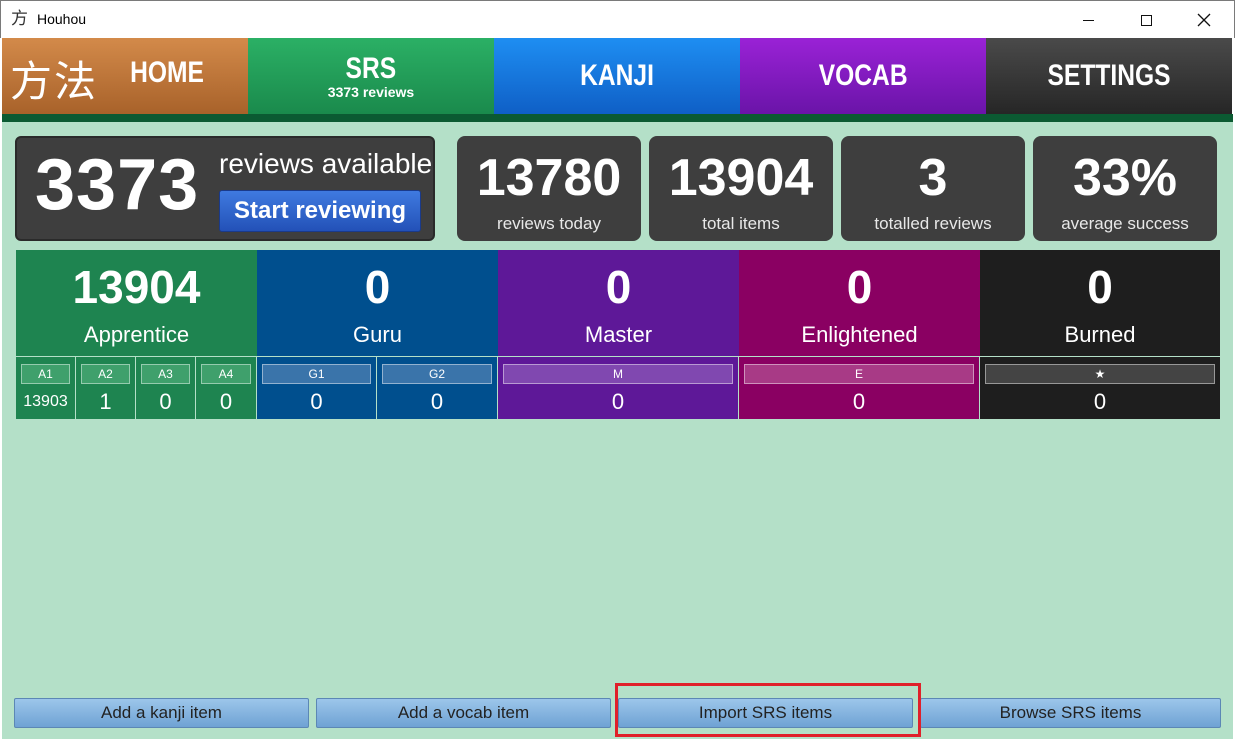 The height and width of the screenshot is (741, 1235). I want to click on sublevel-tag: ★, so click(1100, 374).